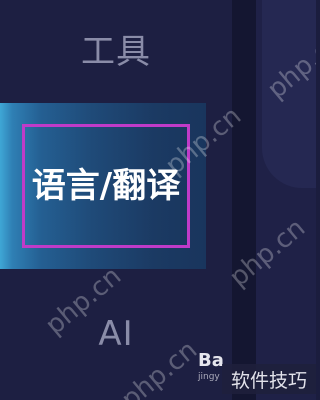  What do you see at coordinates (211, 360) in the screenshot?
I see `baidu-watermark: Ba` at bounding box center [211, 360].